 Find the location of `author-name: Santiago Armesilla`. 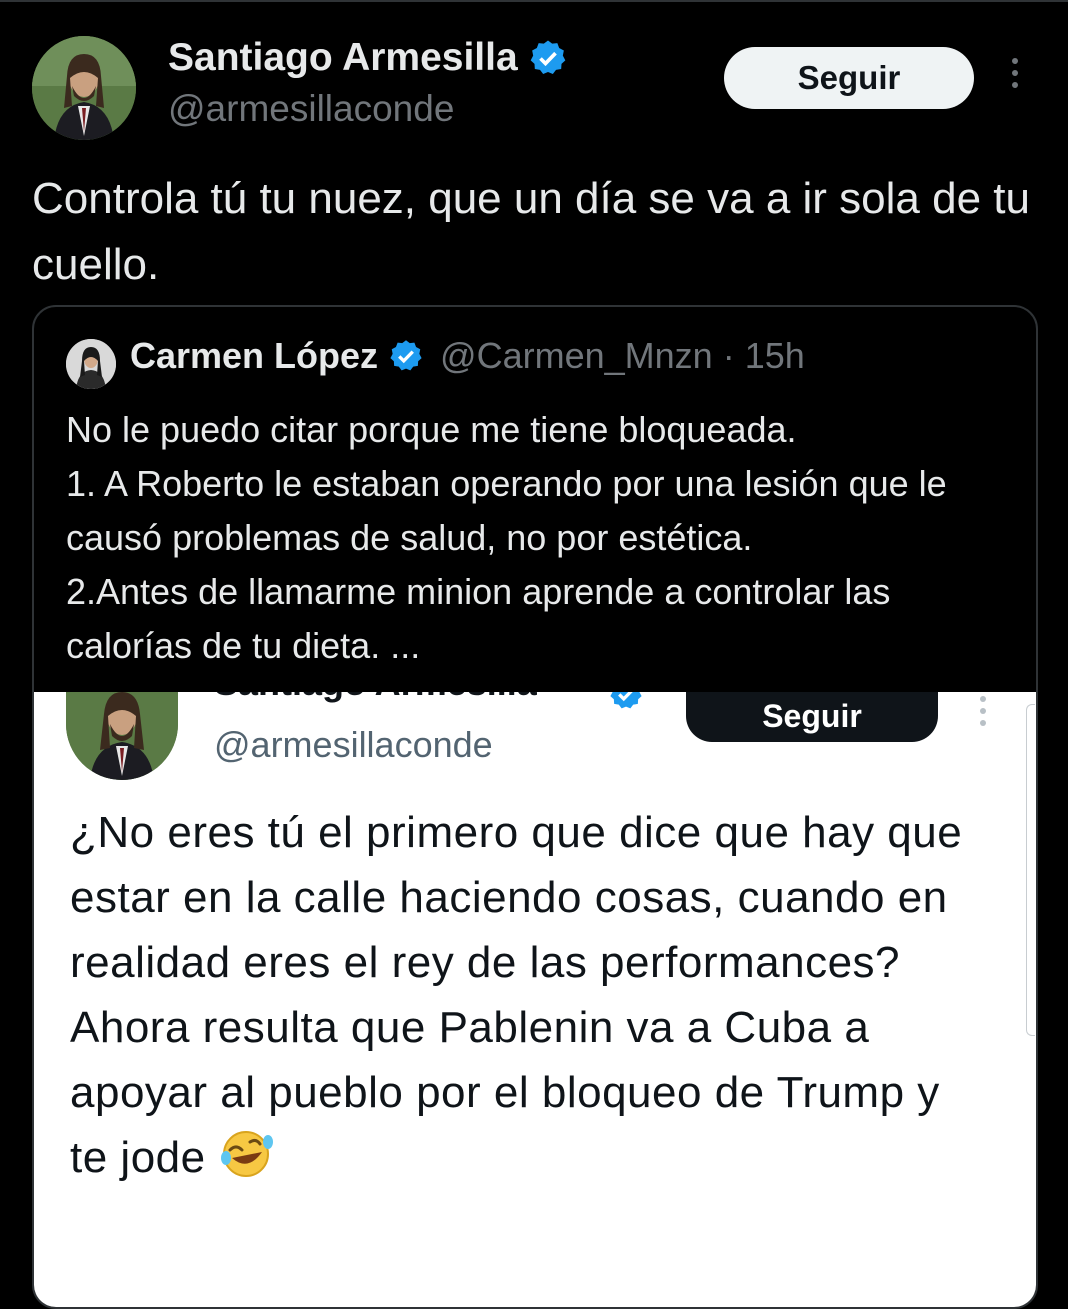

author-name: Santiago Armesilla is located at coordinates (343, 58).